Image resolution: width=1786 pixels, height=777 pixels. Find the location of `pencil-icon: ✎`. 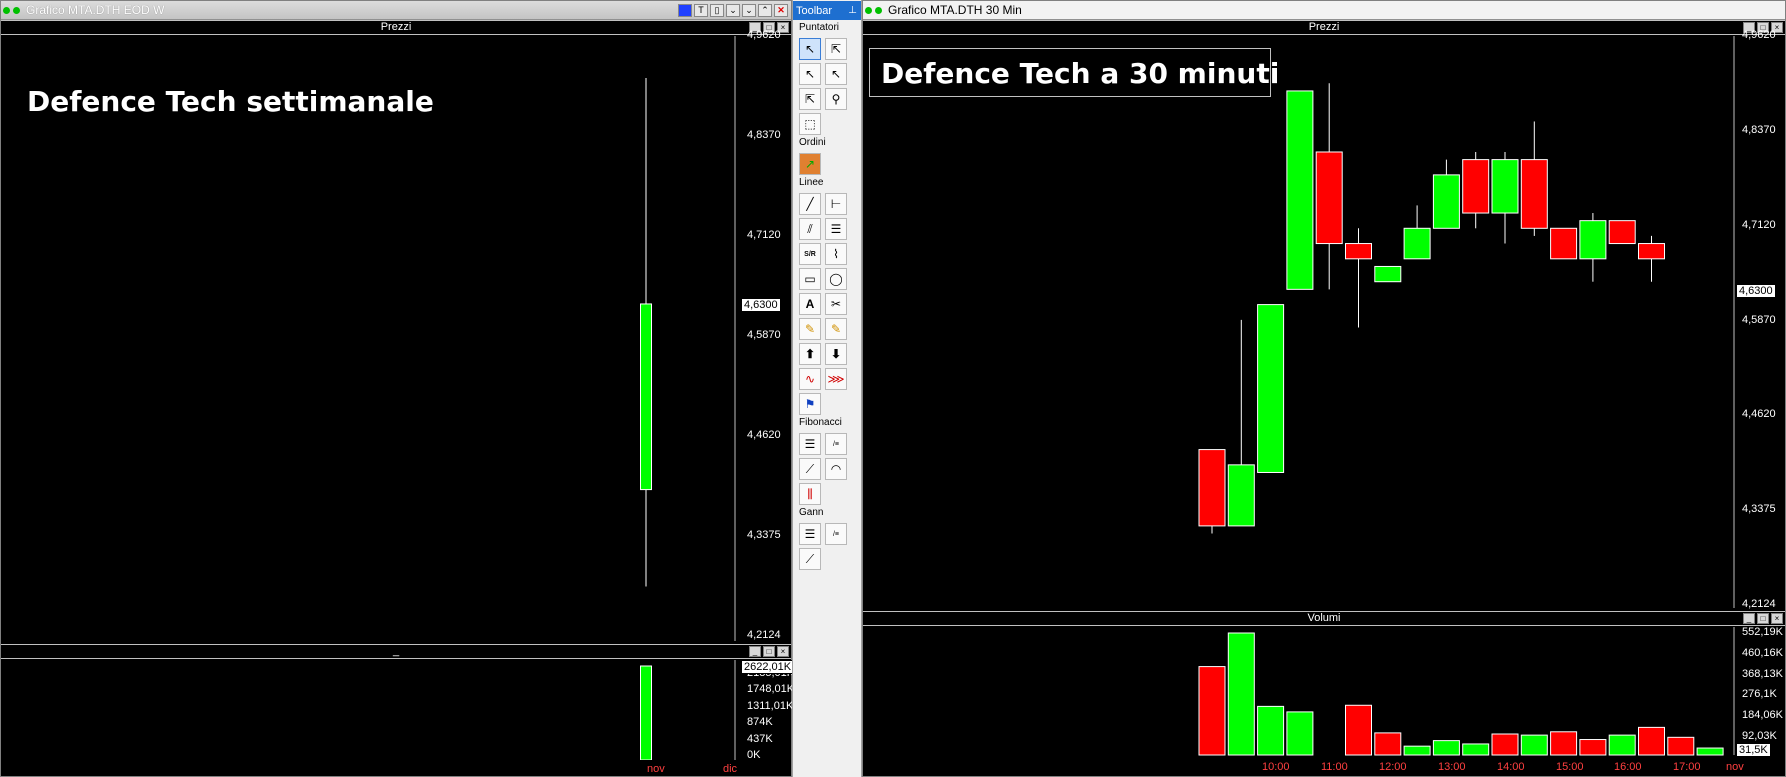

pencil-icon: ✎ is located at coordinates (810, 329).